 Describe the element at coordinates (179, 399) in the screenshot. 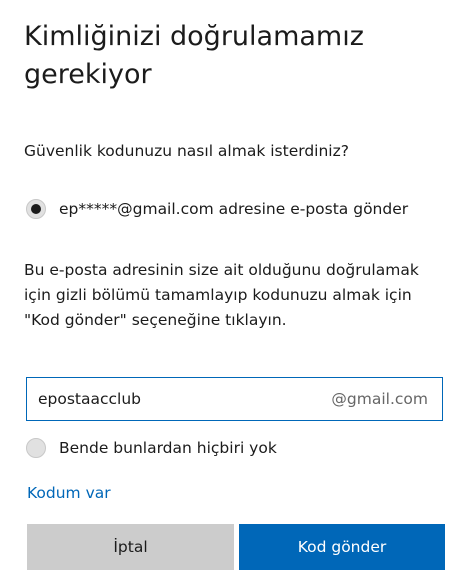

I see `email-input` at that location.